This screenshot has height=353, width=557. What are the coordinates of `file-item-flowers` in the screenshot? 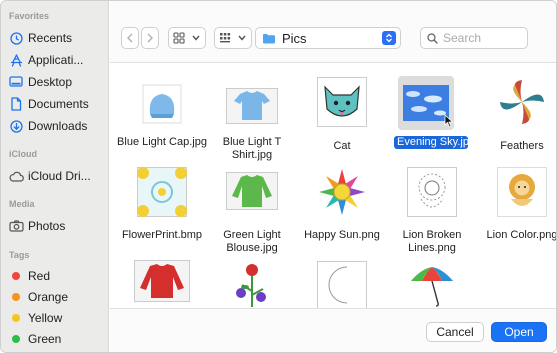 It's located at (252, 284).